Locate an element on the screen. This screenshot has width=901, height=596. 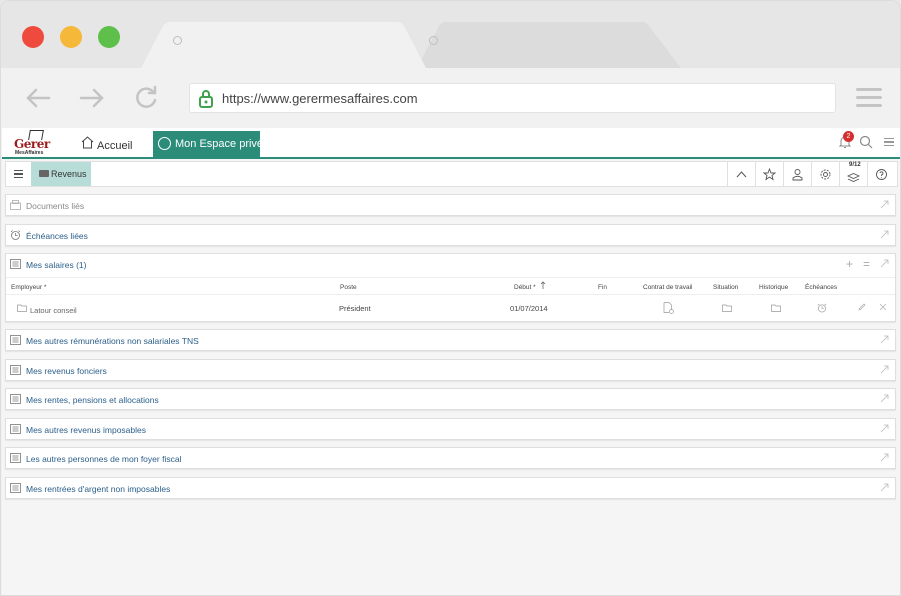
edit-pencil-icon is located at coordinates (862, 307).